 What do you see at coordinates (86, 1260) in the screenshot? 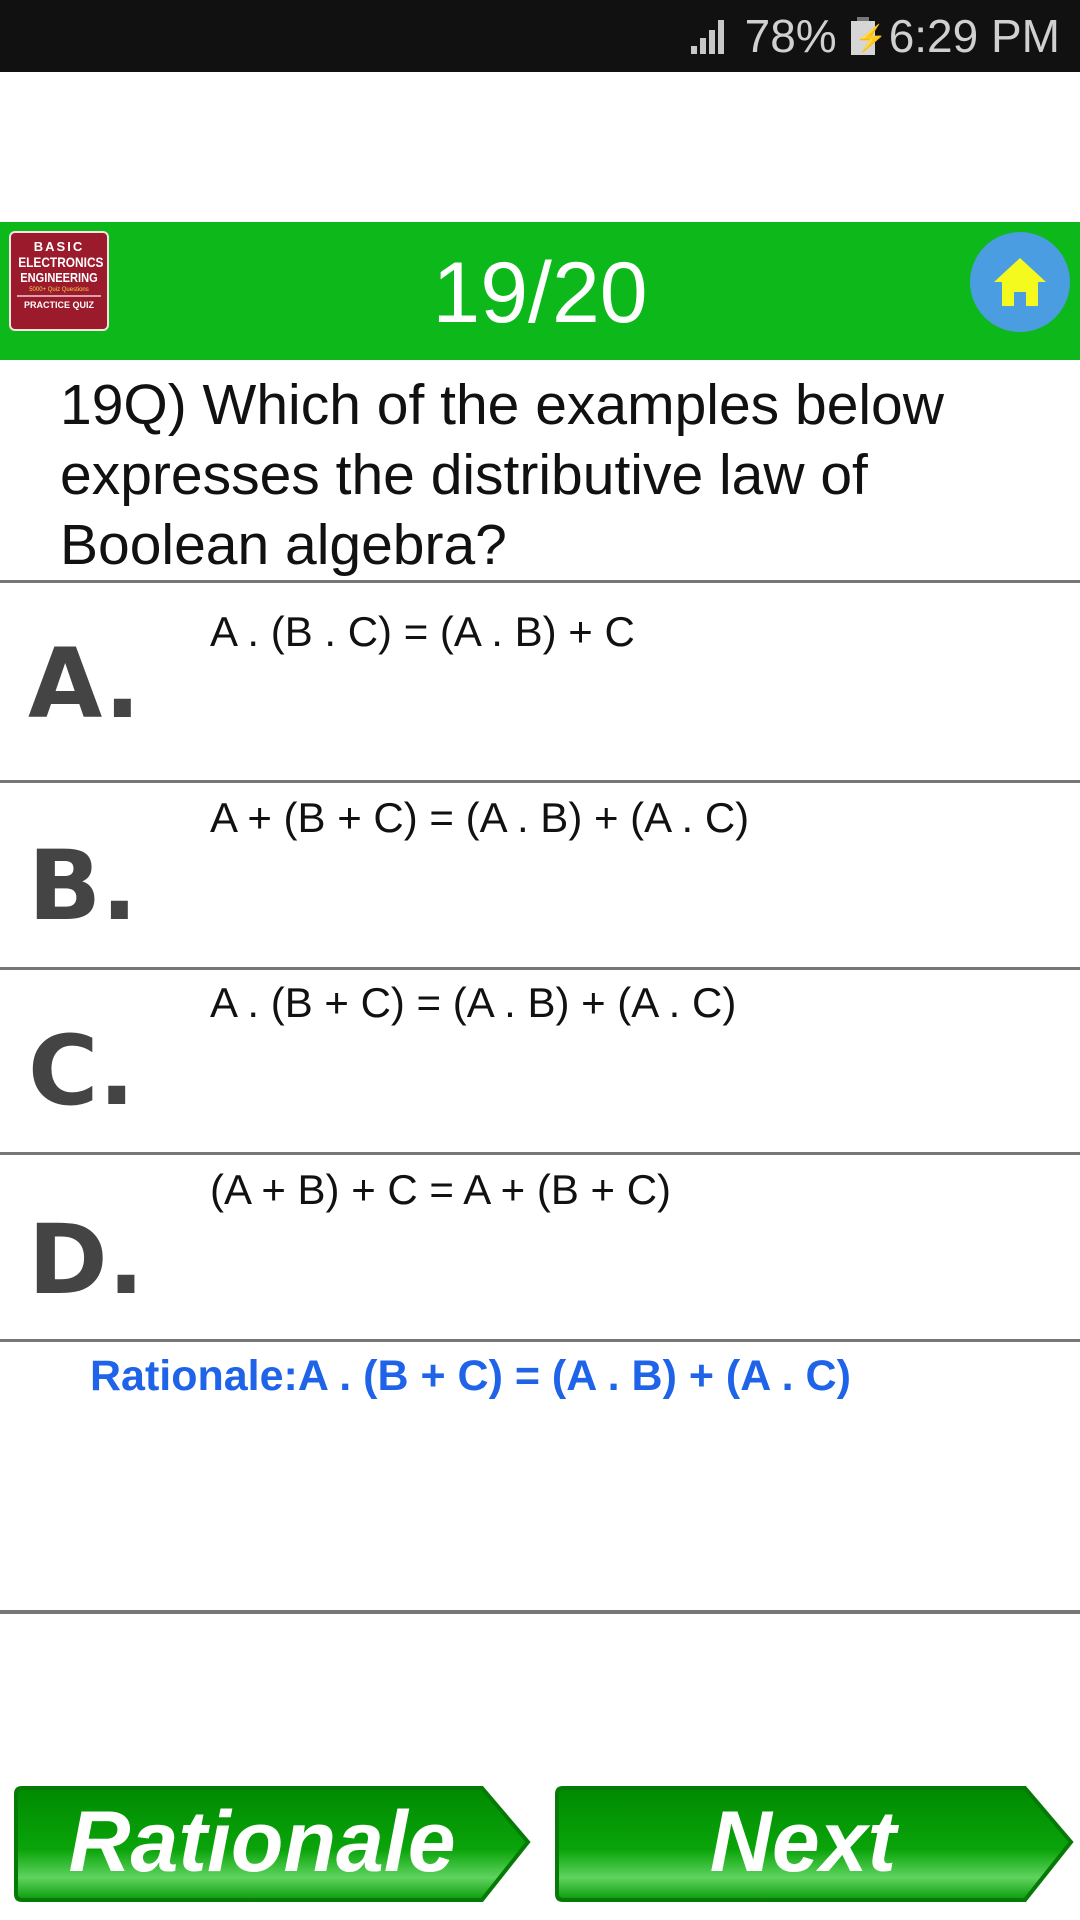
I see `option-letter: D.` at bounding box center [86, 1260].